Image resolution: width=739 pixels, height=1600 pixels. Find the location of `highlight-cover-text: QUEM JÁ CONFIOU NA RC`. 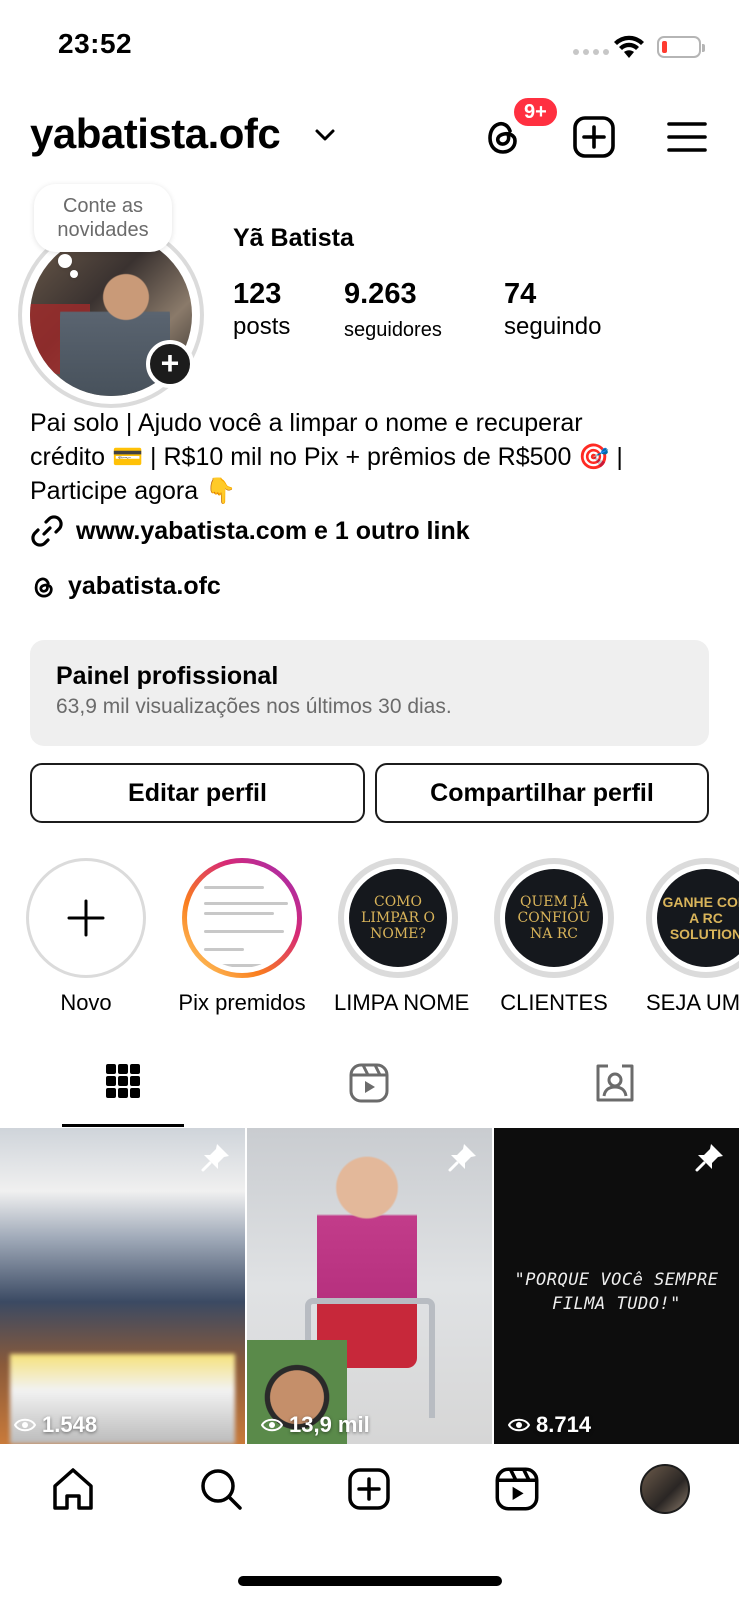

highlight-cover-text: QUEM JÁ CONFIOU NA RC is located at coordinates (554, 918).